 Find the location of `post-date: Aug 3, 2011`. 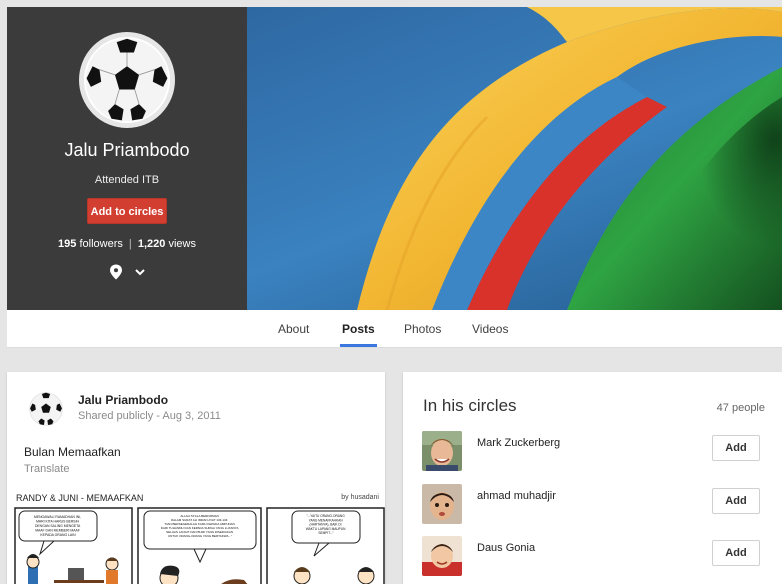

post-date: Aug 3, 2011 is located at coordinates (191, 416).